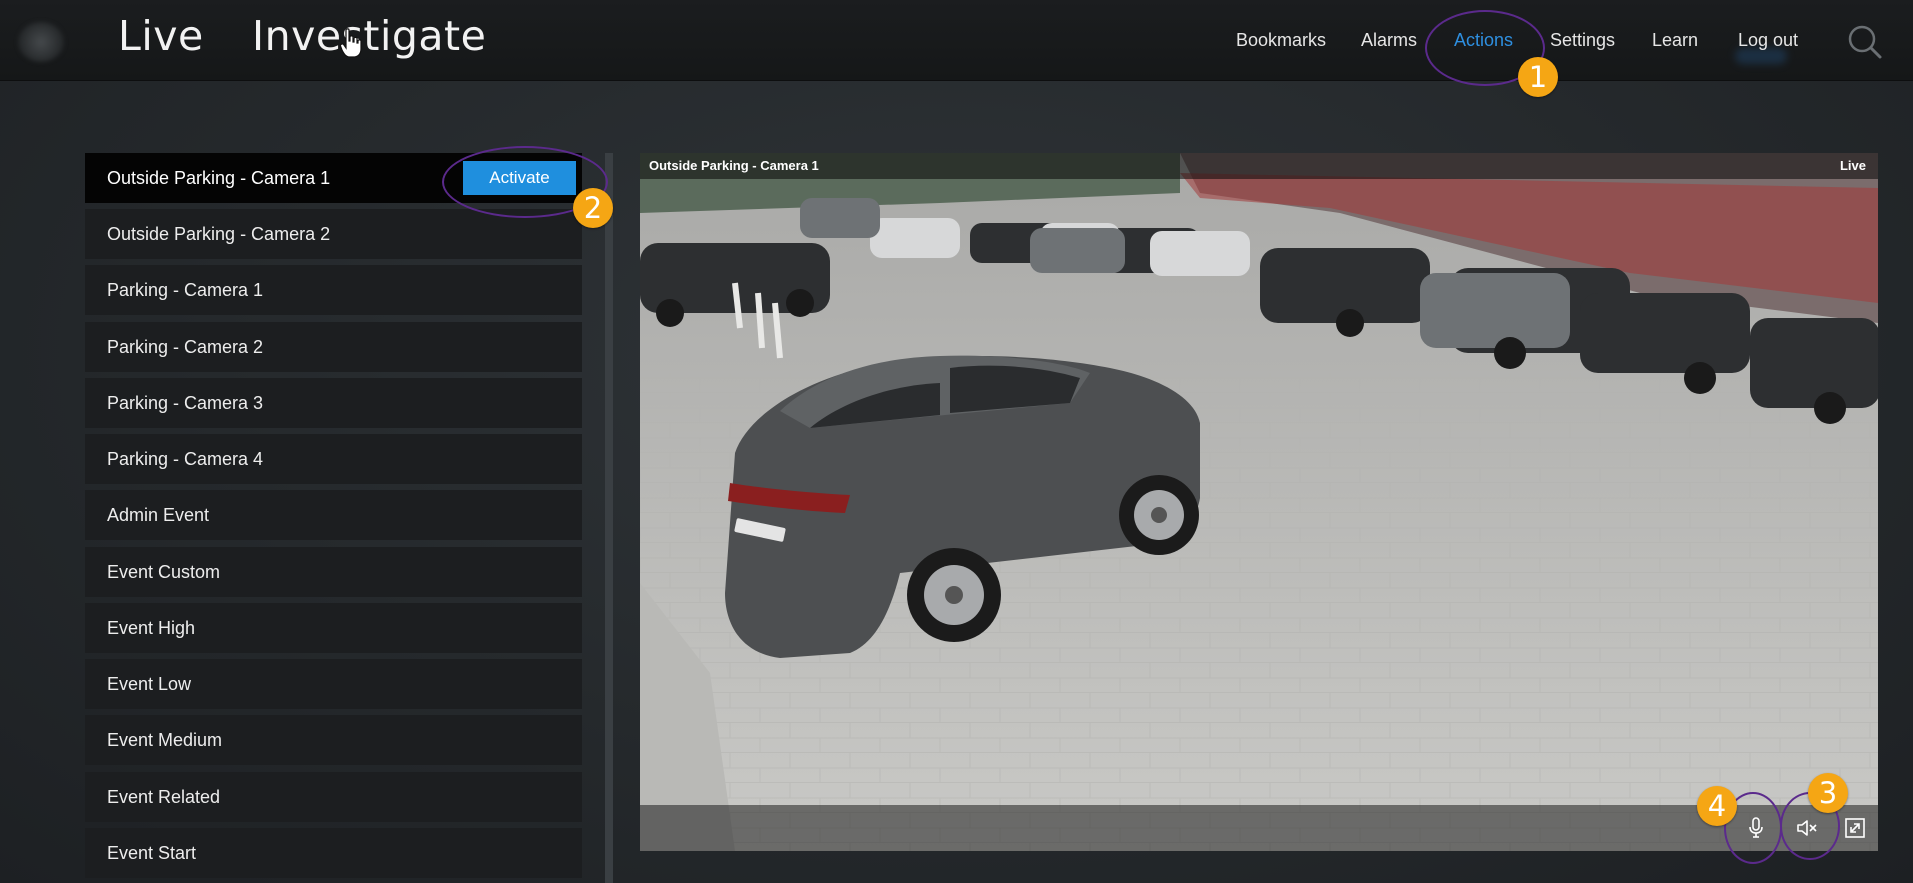 The width and height of the screenshot is (1913, 883). I want to click on list-item: Event Low, so click(333, 684).